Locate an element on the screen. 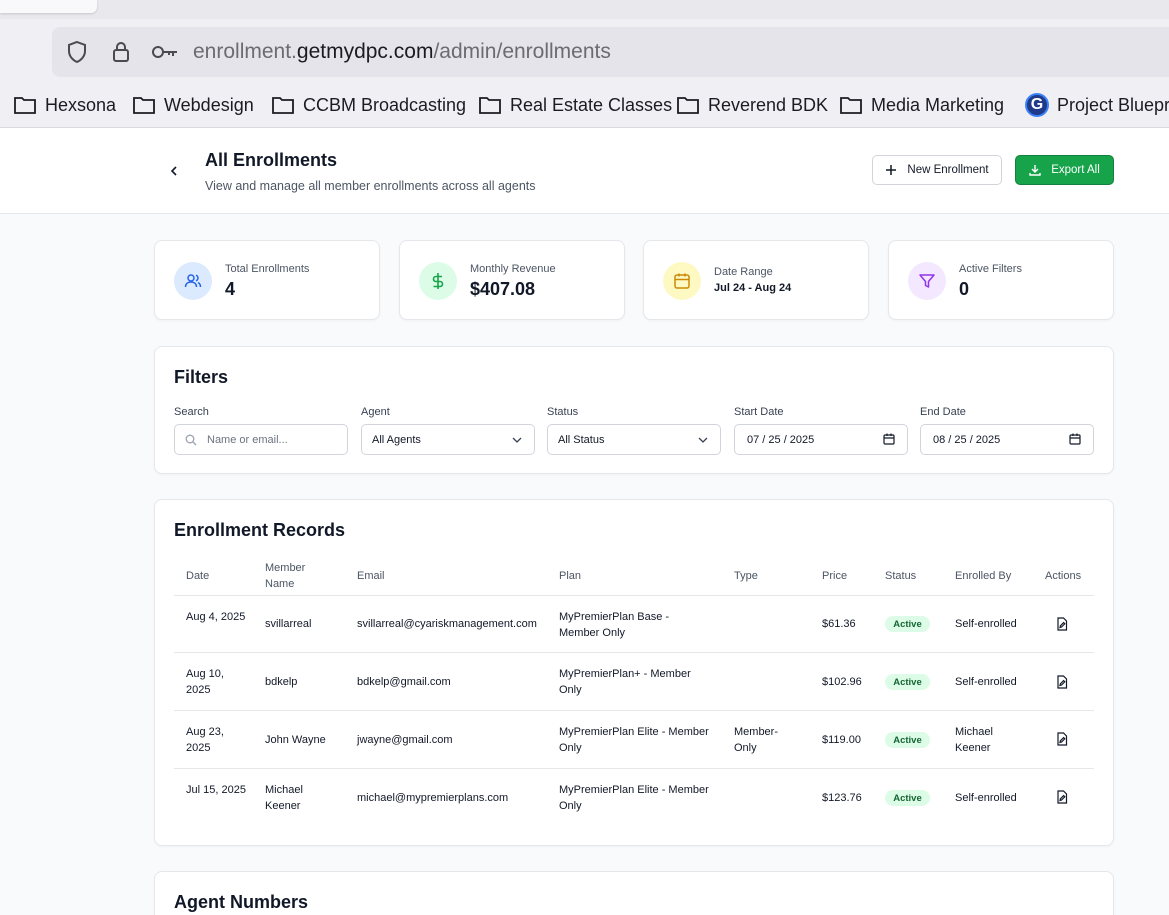 This screenshot has width=1169, height=915. status-select: All Status is located at coordinates (634, 439).